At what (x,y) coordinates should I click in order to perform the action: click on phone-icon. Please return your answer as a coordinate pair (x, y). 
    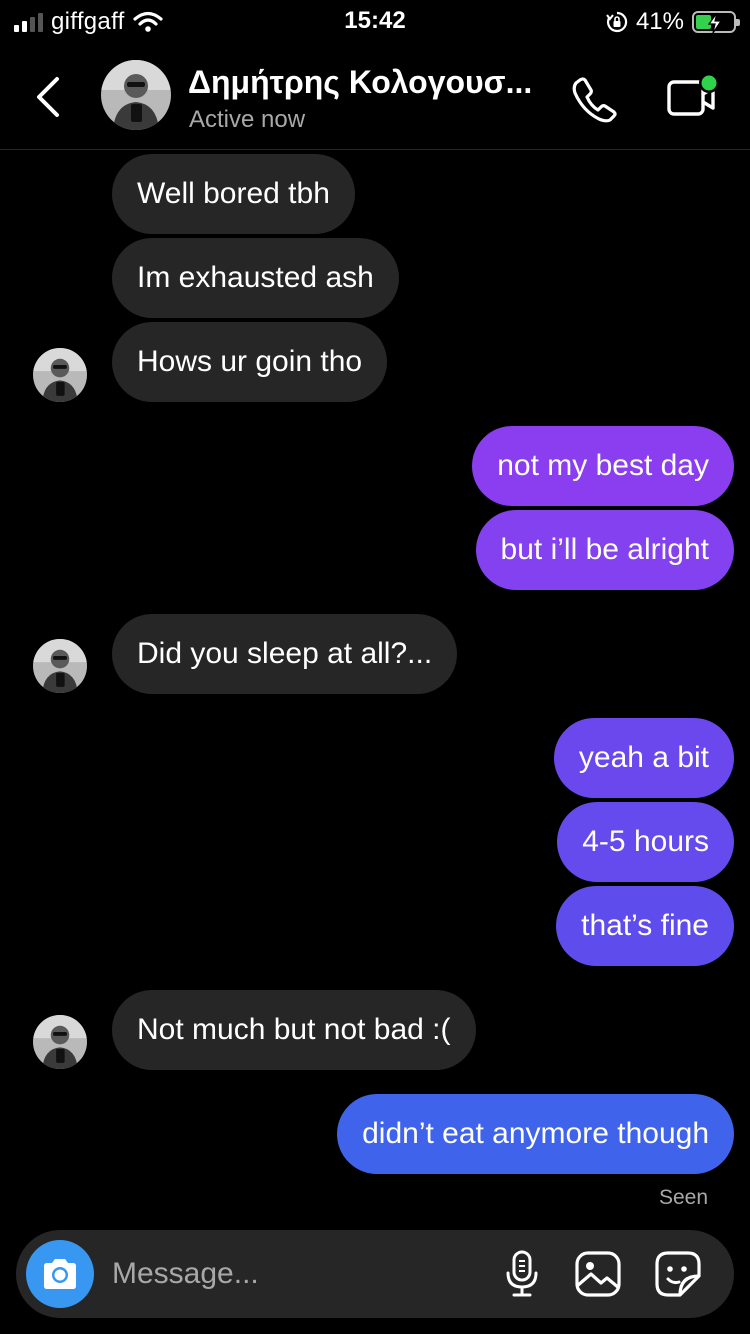
    Looking at the image, I should click on (594, 100).